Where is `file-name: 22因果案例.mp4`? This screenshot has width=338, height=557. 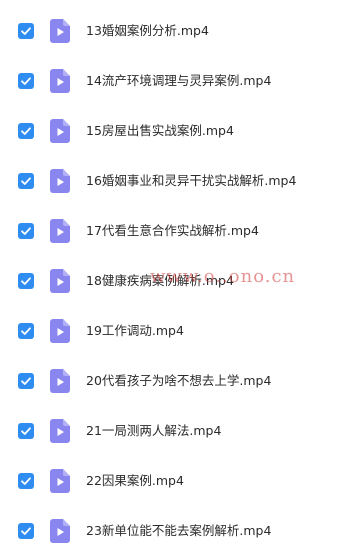 file-name: 22因果案例.mp4 is located at coordinates (135, 480).